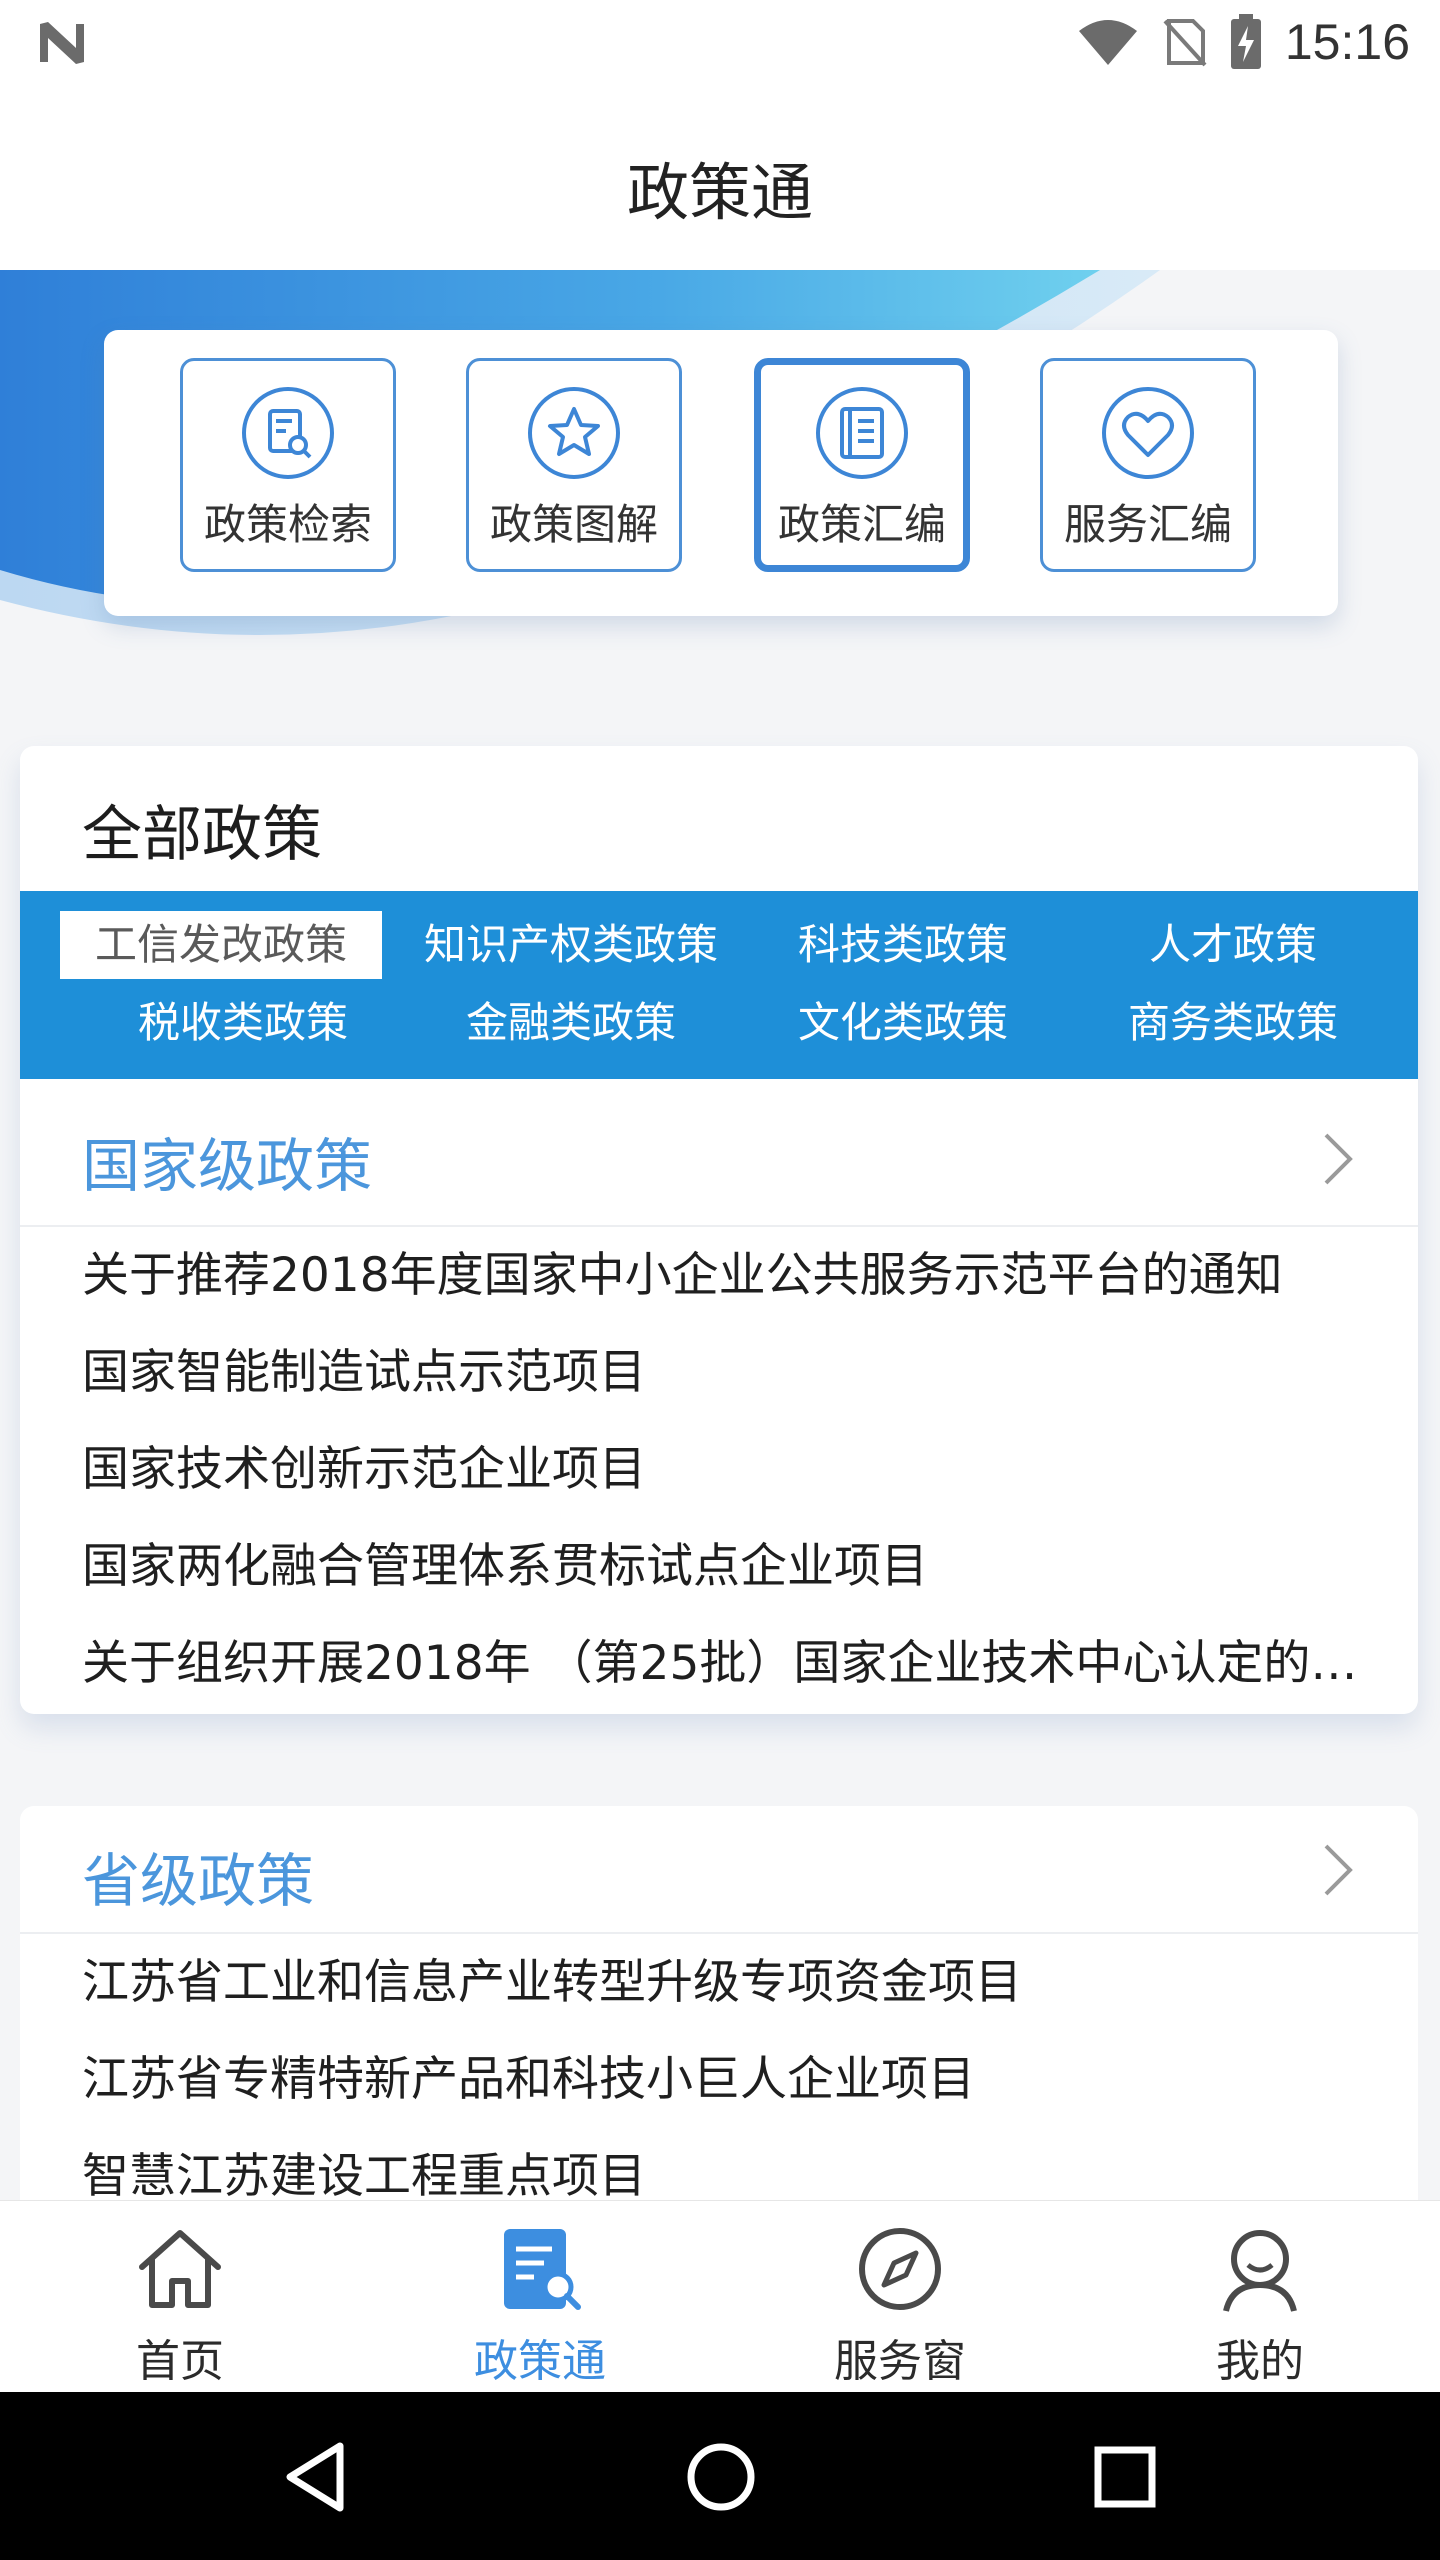 The height and width of the screenshot is (2560, 1440). What do you see at coordinates (288, 433) in the screenshot?
I see `document-search-icon` at bounding box center [288, 433].